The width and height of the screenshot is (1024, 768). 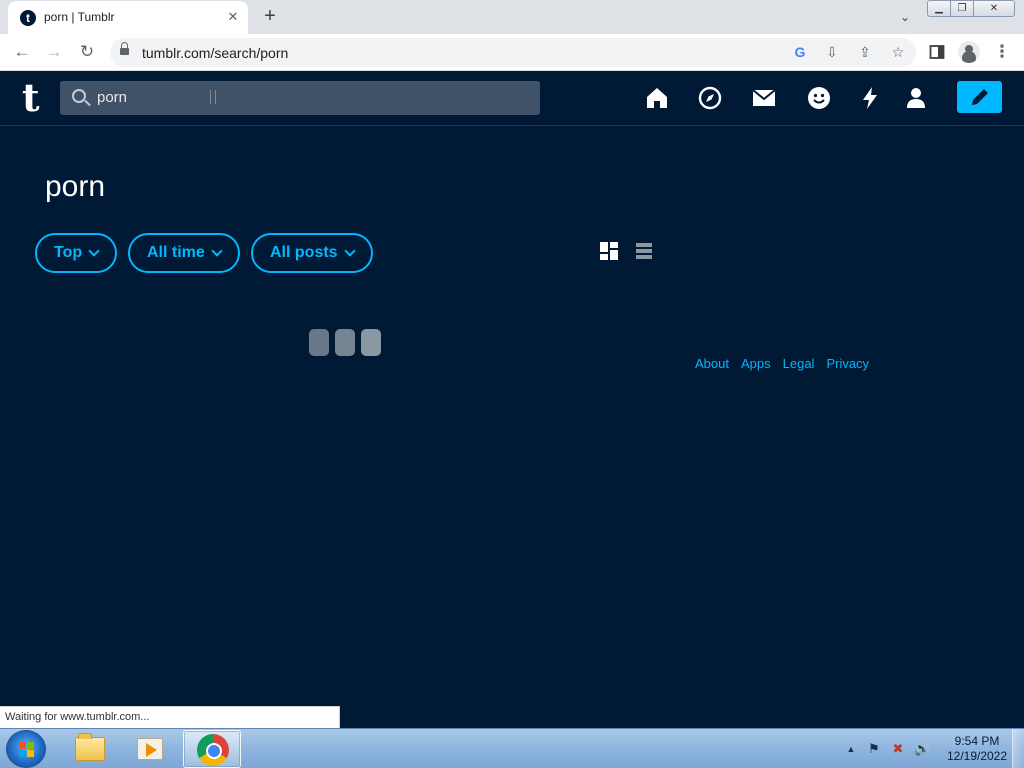 I want to click on windows-logo-icon, so click(x=27, y=750).